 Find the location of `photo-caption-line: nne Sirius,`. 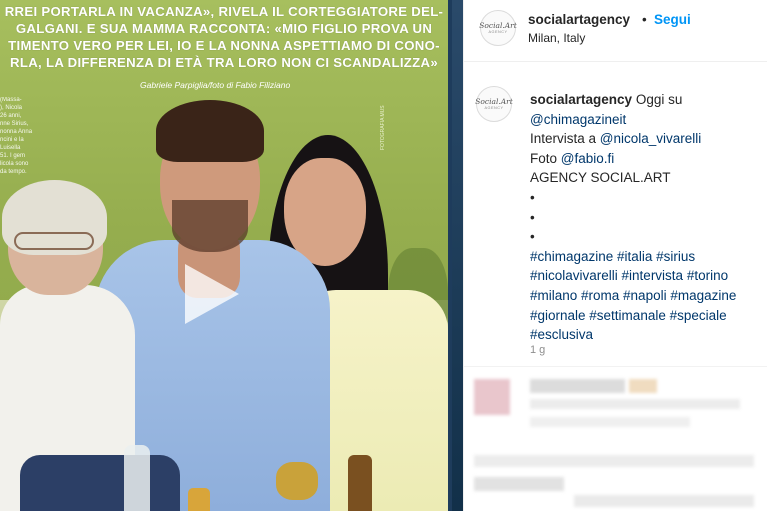

photo-caption-line: nne Sirius, is located at coordinates (14, 124).